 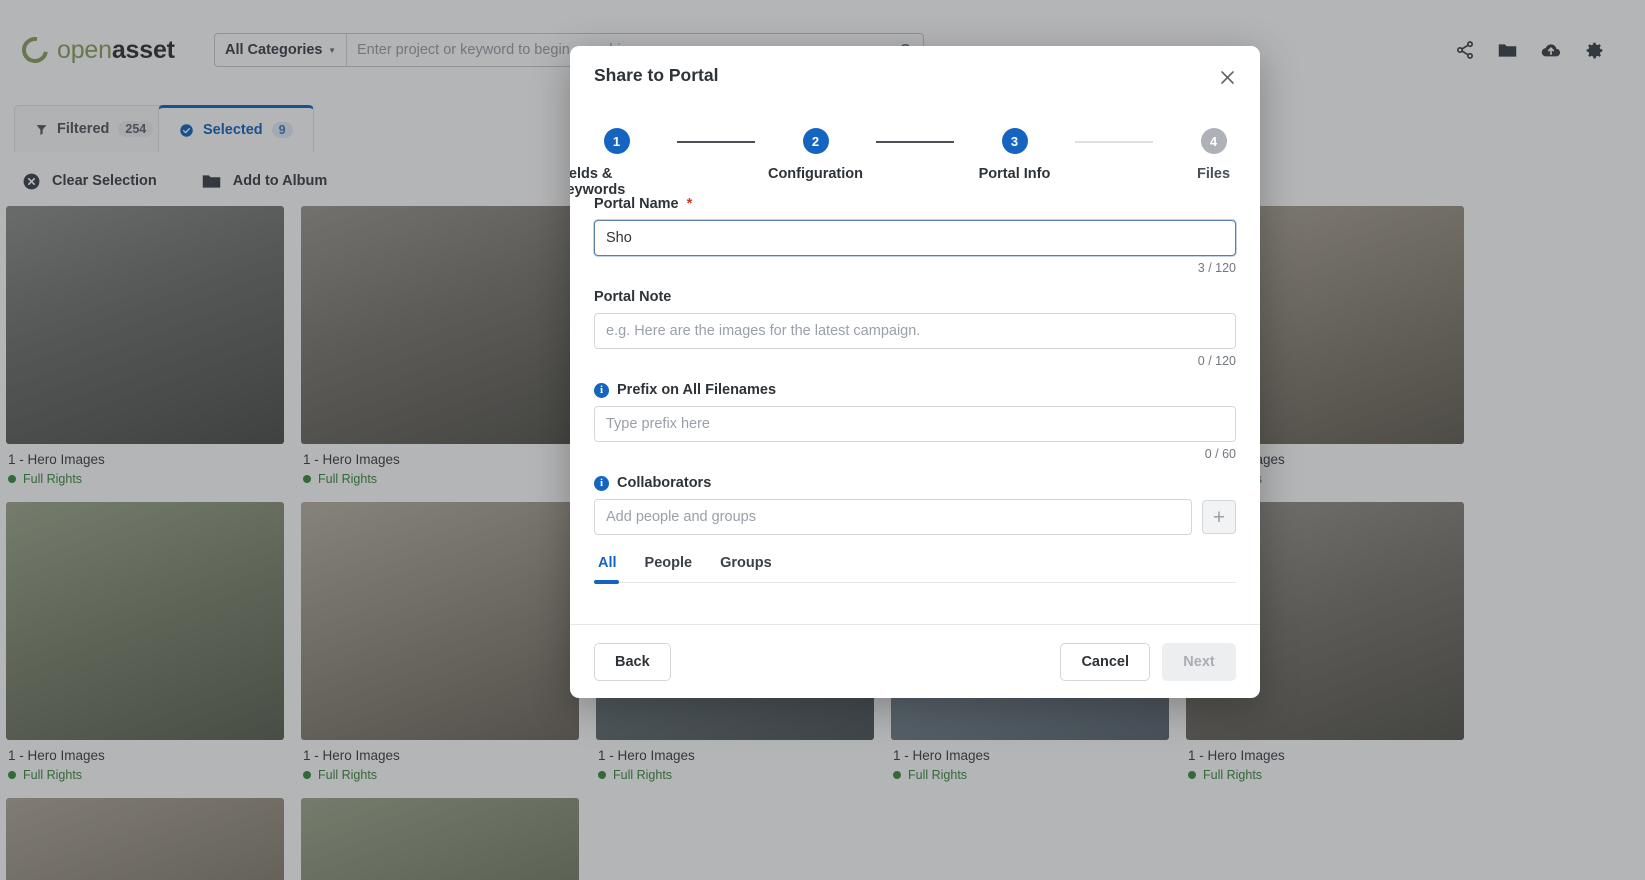 I want to click on collaborator-filter-tabs: All People Groups, so click(x=915, y=569).